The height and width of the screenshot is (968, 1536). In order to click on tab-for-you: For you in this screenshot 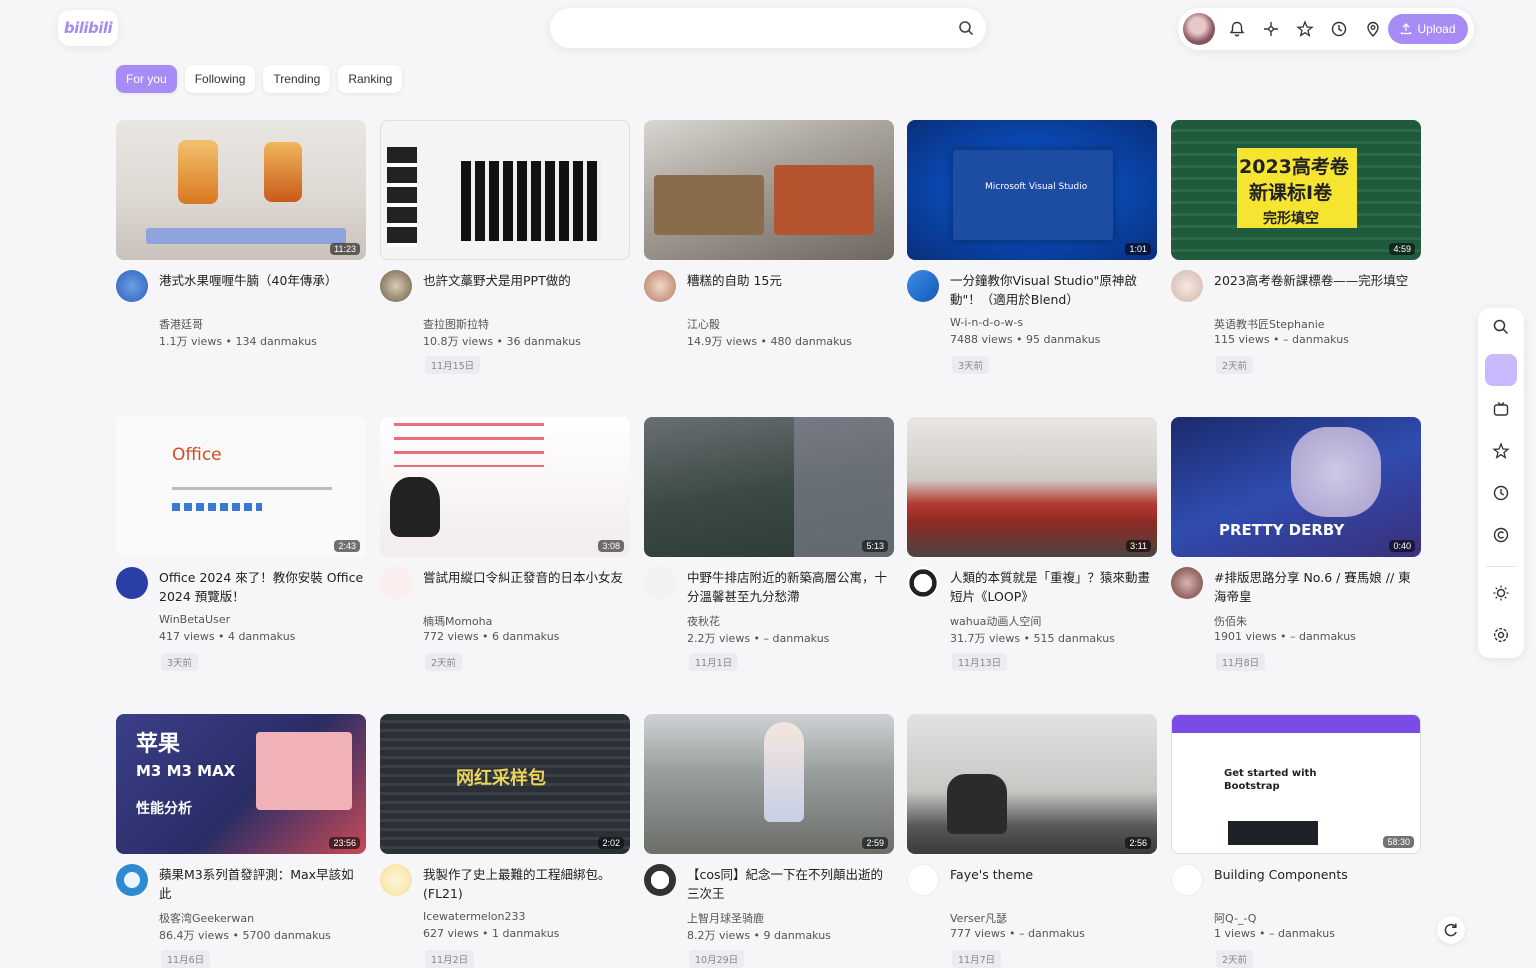, I will do `click(146, 79)`.